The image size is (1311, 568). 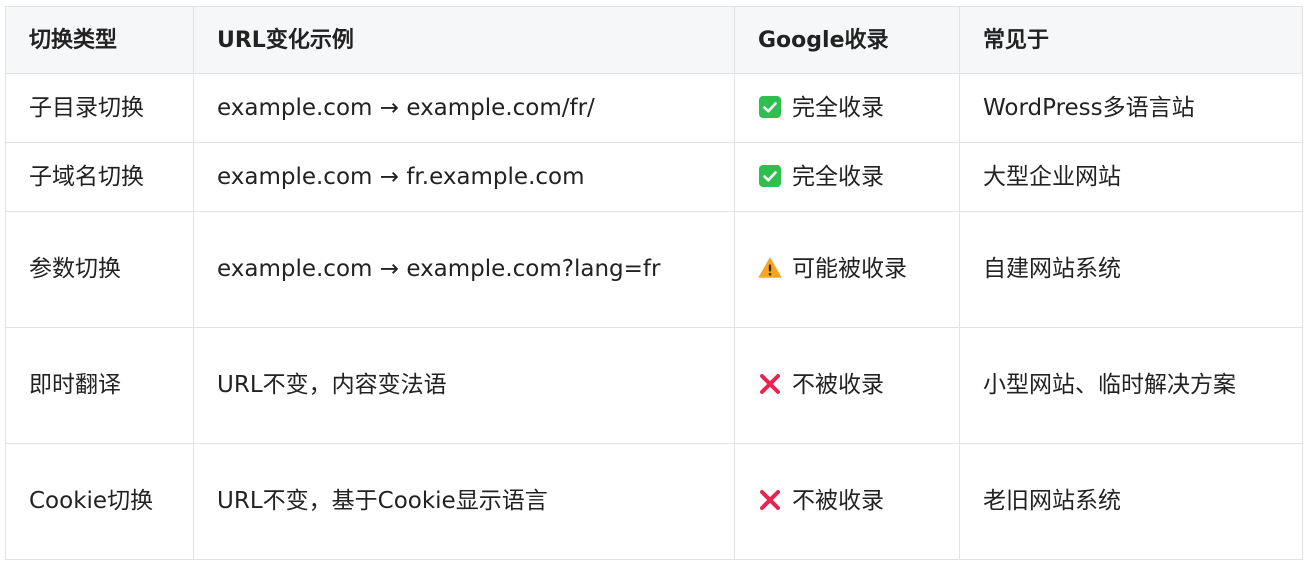 I want to click on cell-switch-type: 子目录切换, so click(x=99, y=108).